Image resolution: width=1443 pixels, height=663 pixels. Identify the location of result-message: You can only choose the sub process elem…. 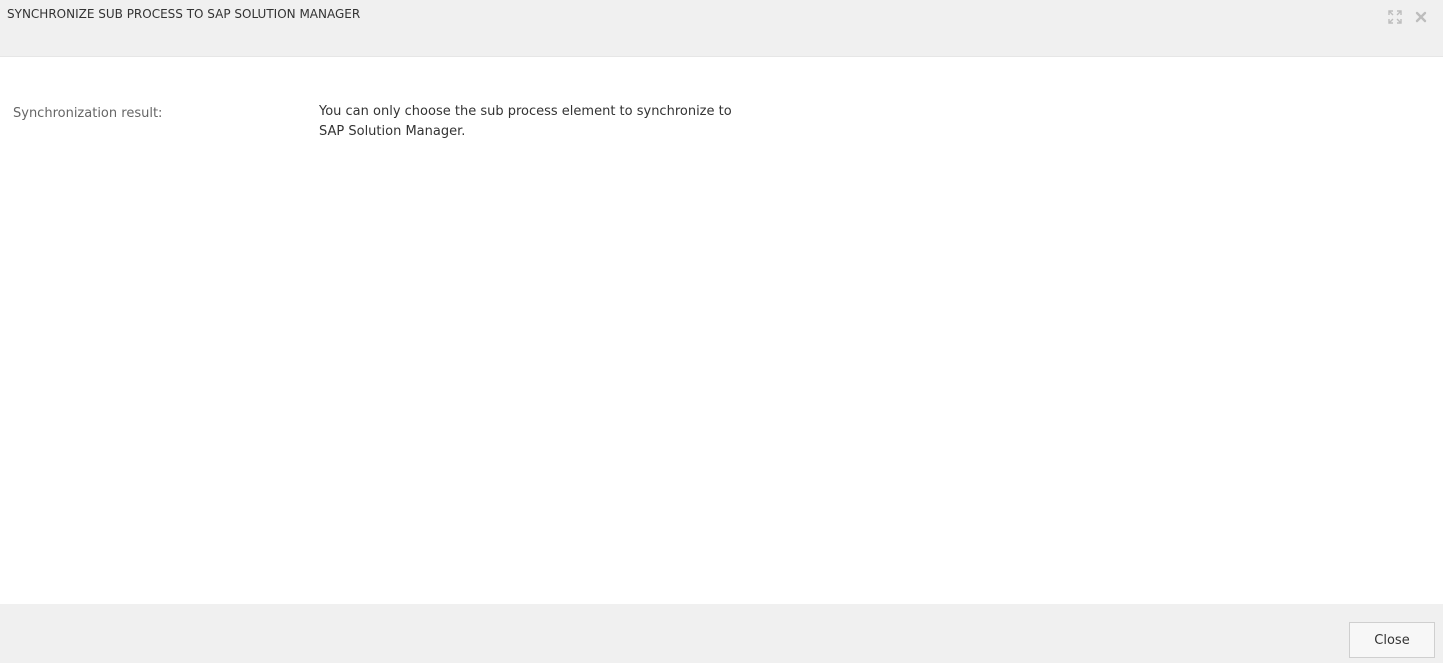
(525, 121).